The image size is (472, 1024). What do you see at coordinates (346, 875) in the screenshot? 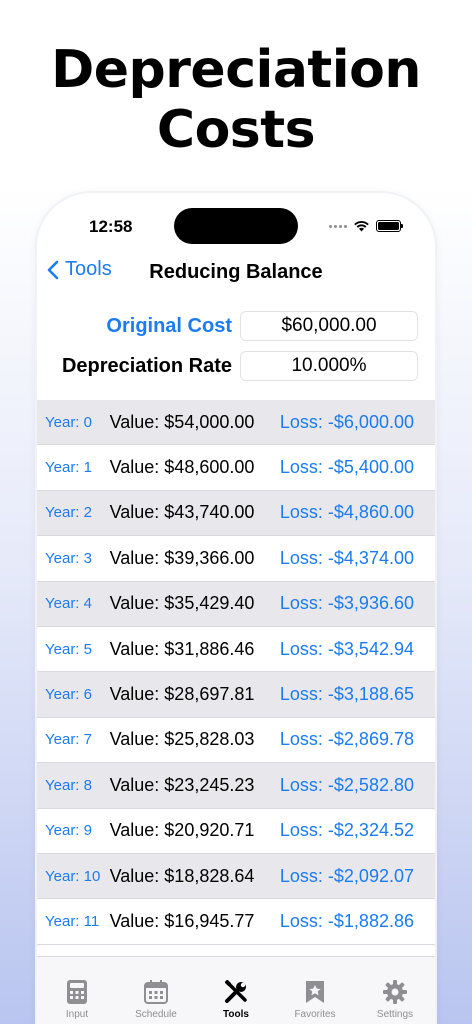
I see `row-loss: Loss: -$2,092.07` at bounding box center [346, 875].